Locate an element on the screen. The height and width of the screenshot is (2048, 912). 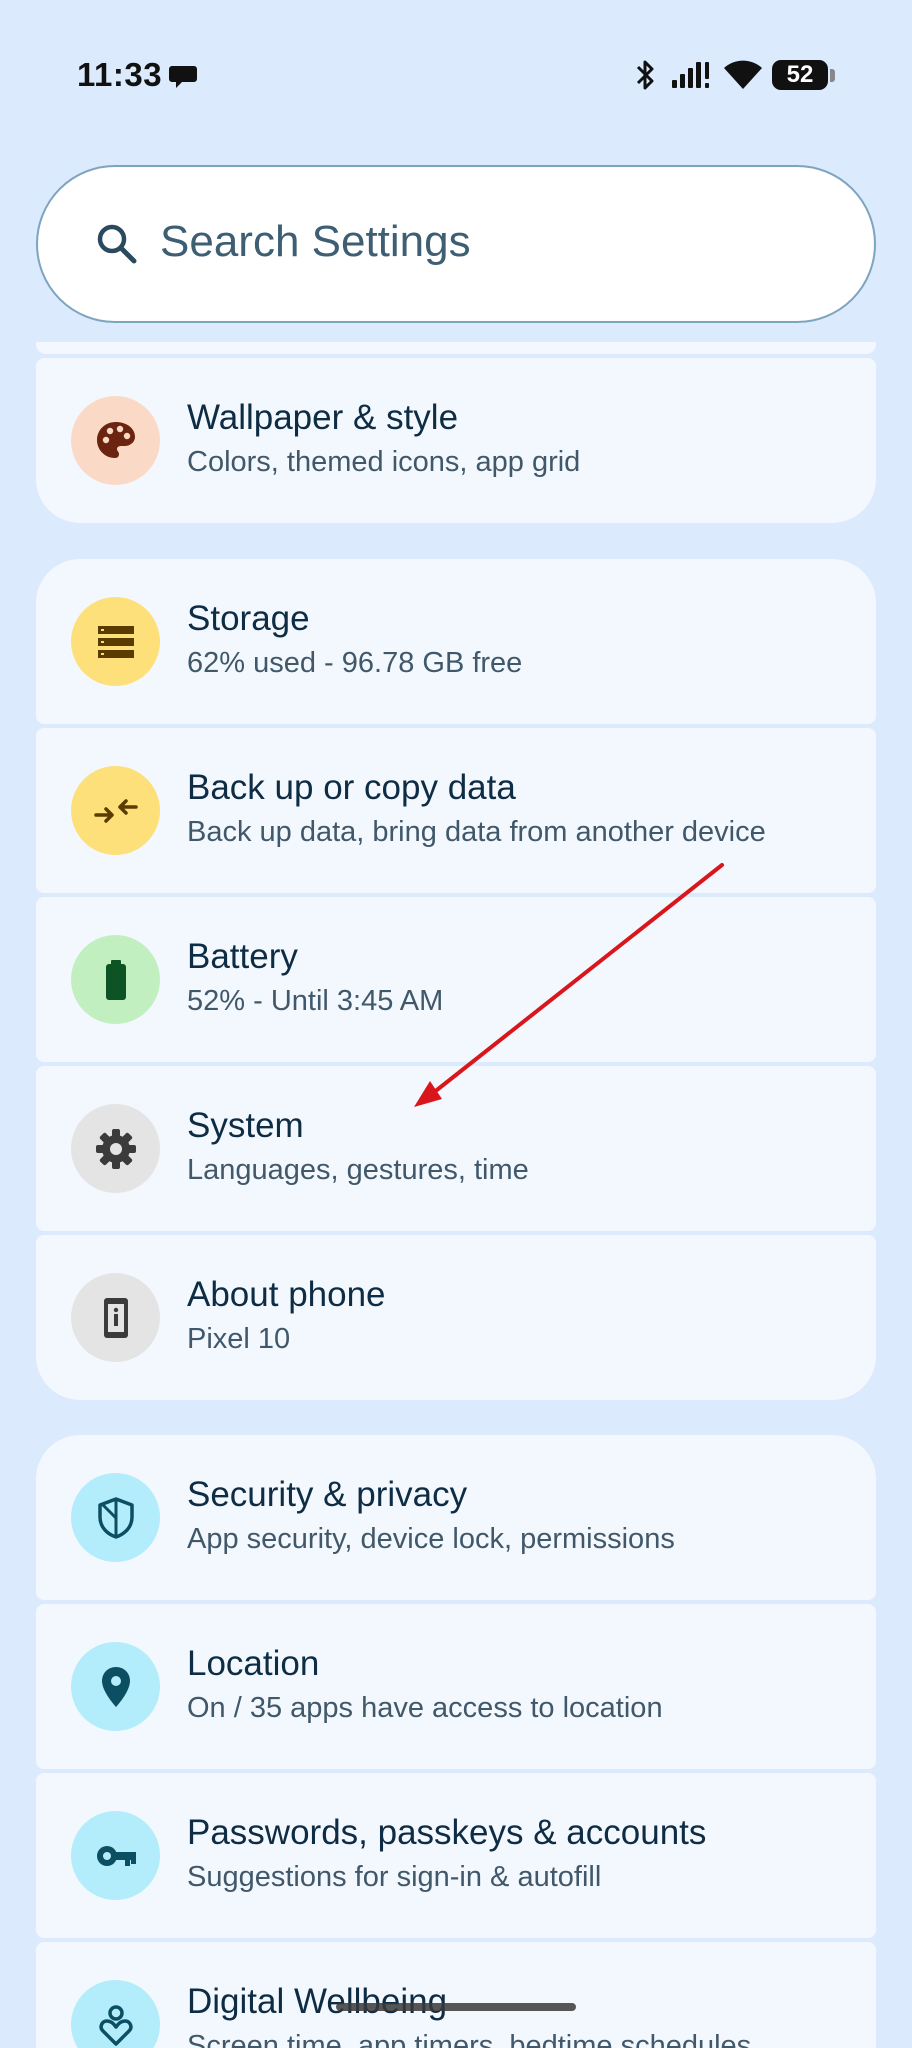
item-subtitle: Languages, gestures, time is located at coordinates (358, 1170).